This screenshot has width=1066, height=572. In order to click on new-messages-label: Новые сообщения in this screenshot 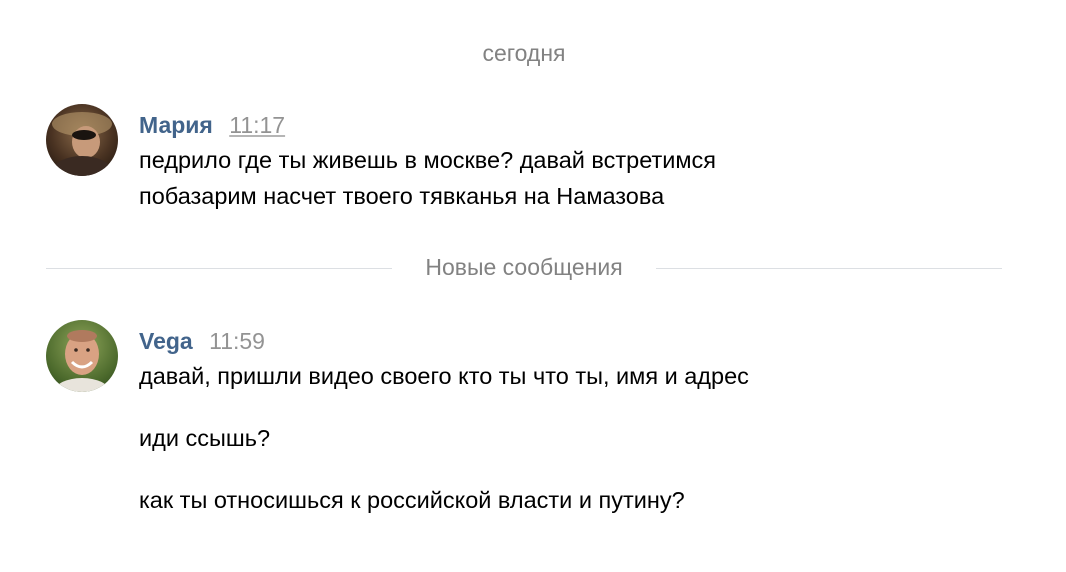, I will do `click(524, 267)`.